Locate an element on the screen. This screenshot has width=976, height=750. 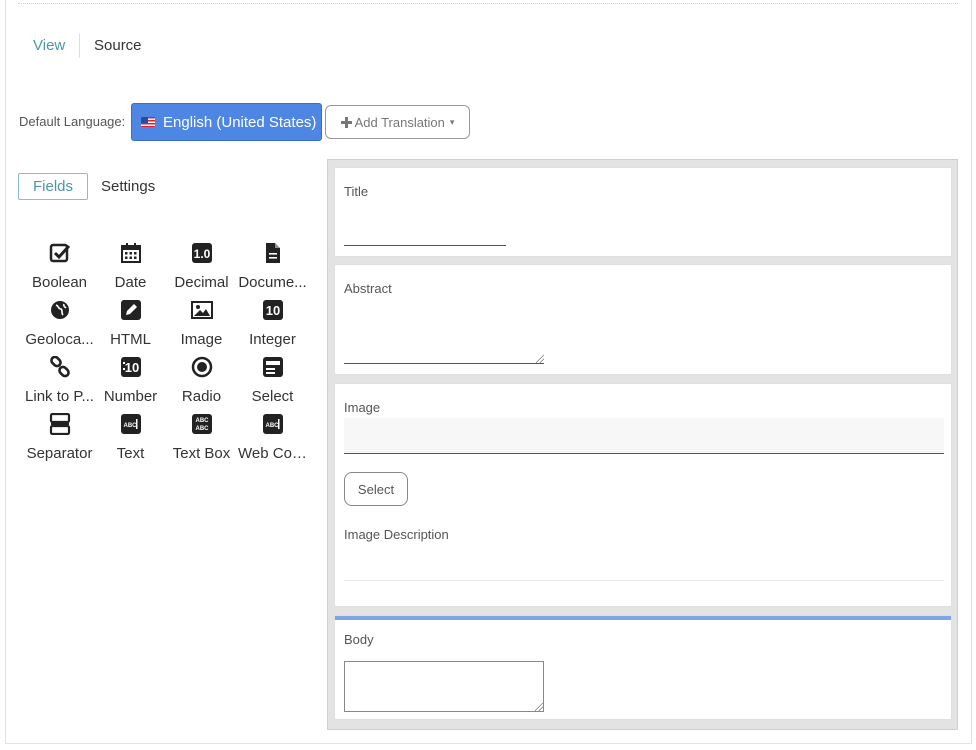
palette-label: Integer is located at coordinates (272, 339).